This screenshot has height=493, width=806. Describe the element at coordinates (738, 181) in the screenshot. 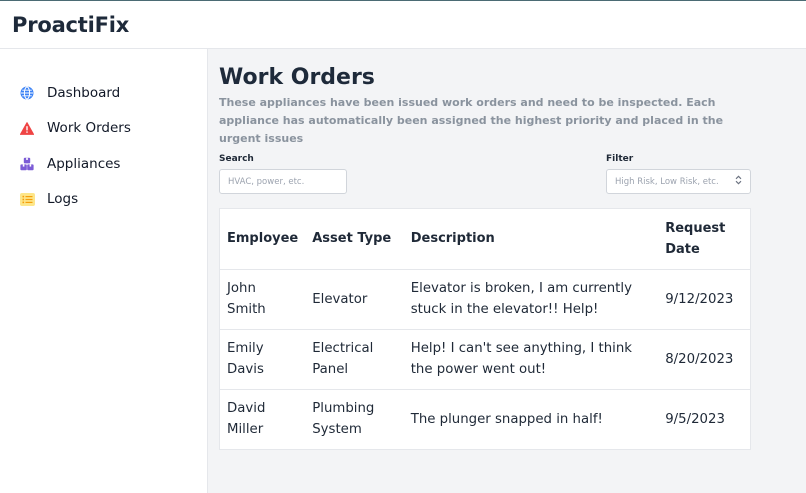

I see `select-arrows-icon` at that location.